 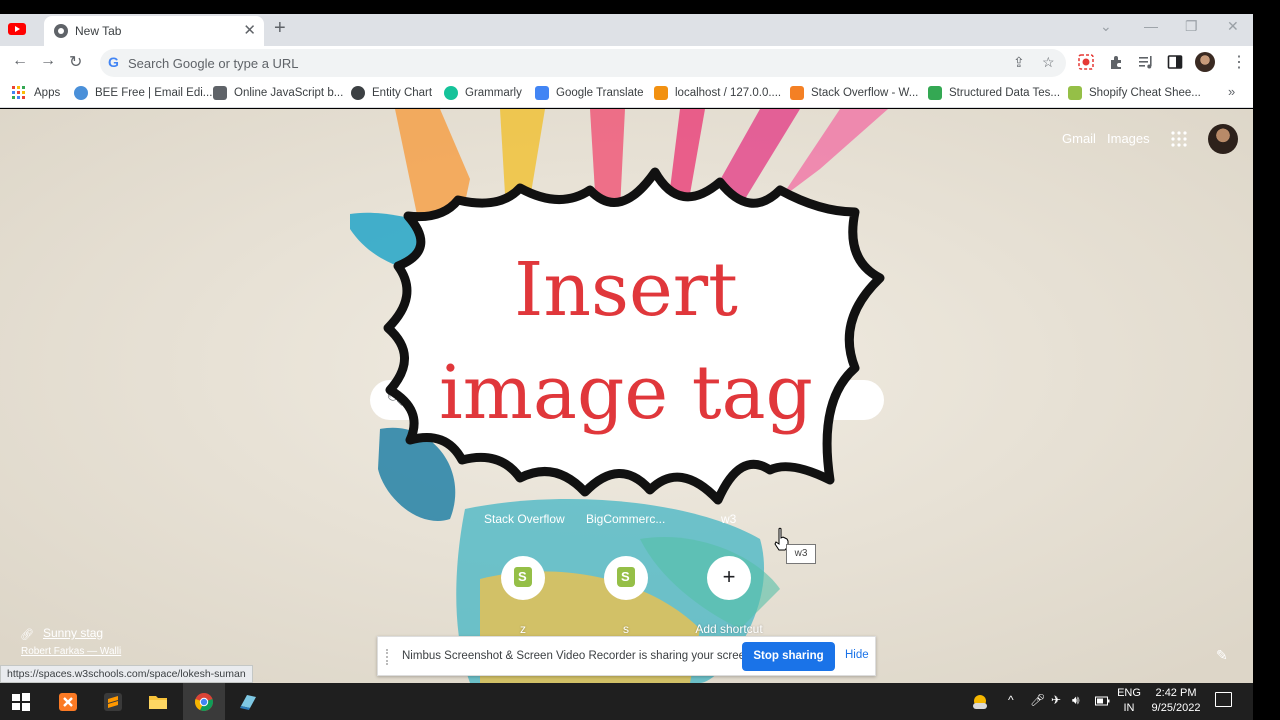 What do you see at coordinates (358, 93) in the screenshot?
I see `globe-icon` at bounding box center [358, 93].